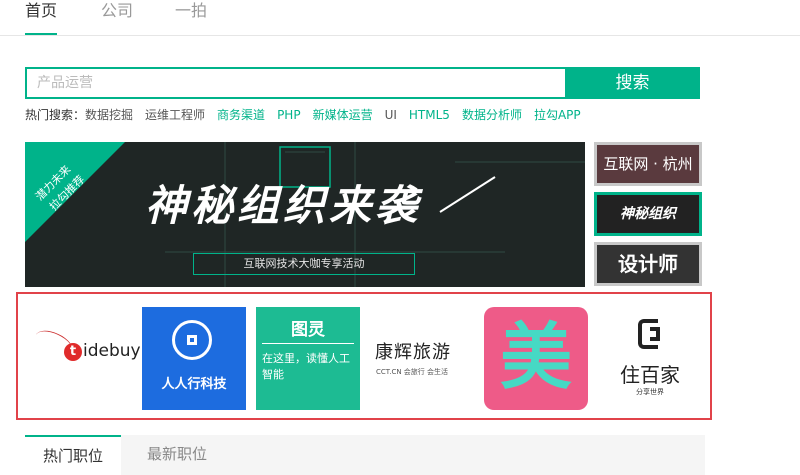 This screenshot has width=800, height=475. I want to click on logo-tidebuy: t idebuy, so click(84, 358).